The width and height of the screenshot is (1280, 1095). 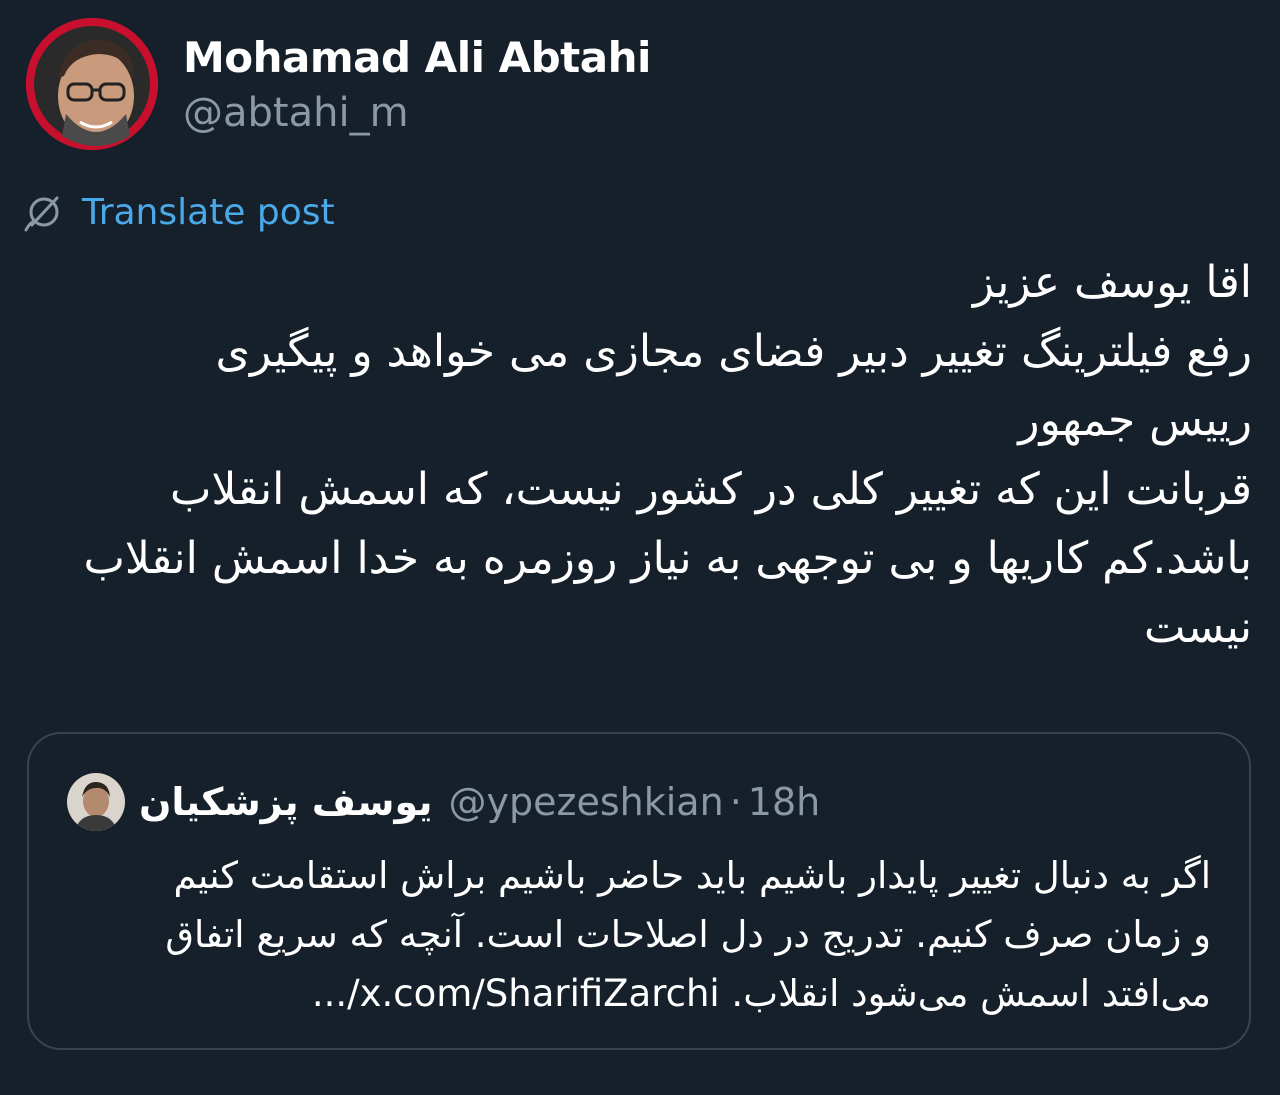 I want to click on post-line: اقا یوسف عزیز, so click(x=1112, y=282).